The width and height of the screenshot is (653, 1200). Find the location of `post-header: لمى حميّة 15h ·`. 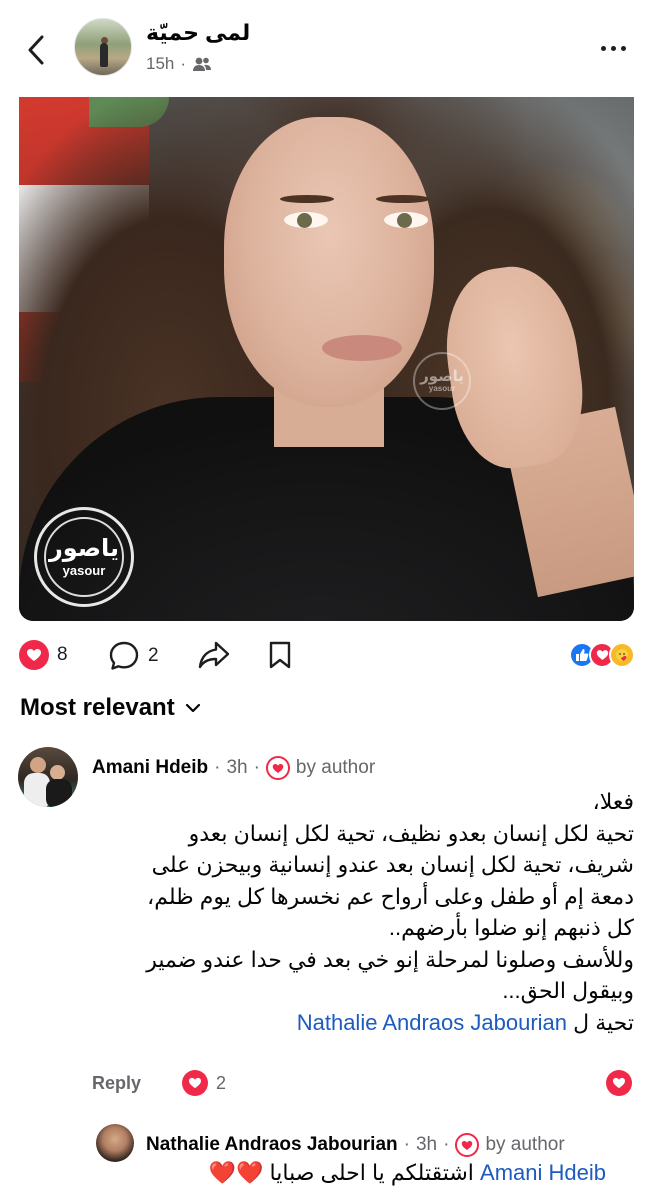

post-header: لمى حميّة 15h · is located at coordinates (326, 48).